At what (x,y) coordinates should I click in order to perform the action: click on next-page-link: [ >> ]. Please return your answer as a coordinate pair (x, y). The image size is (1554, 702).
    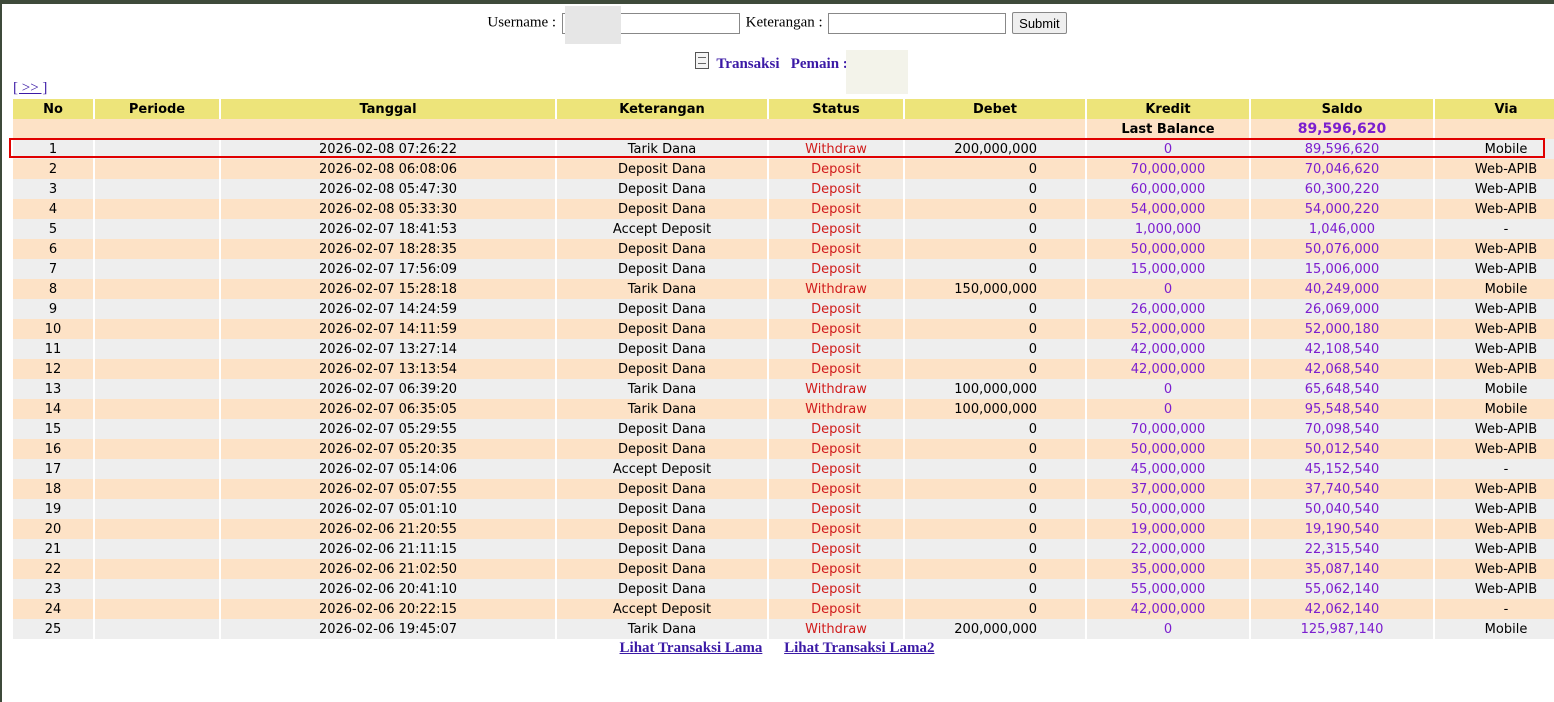
    Looking at the image, I should click on (30, 88).